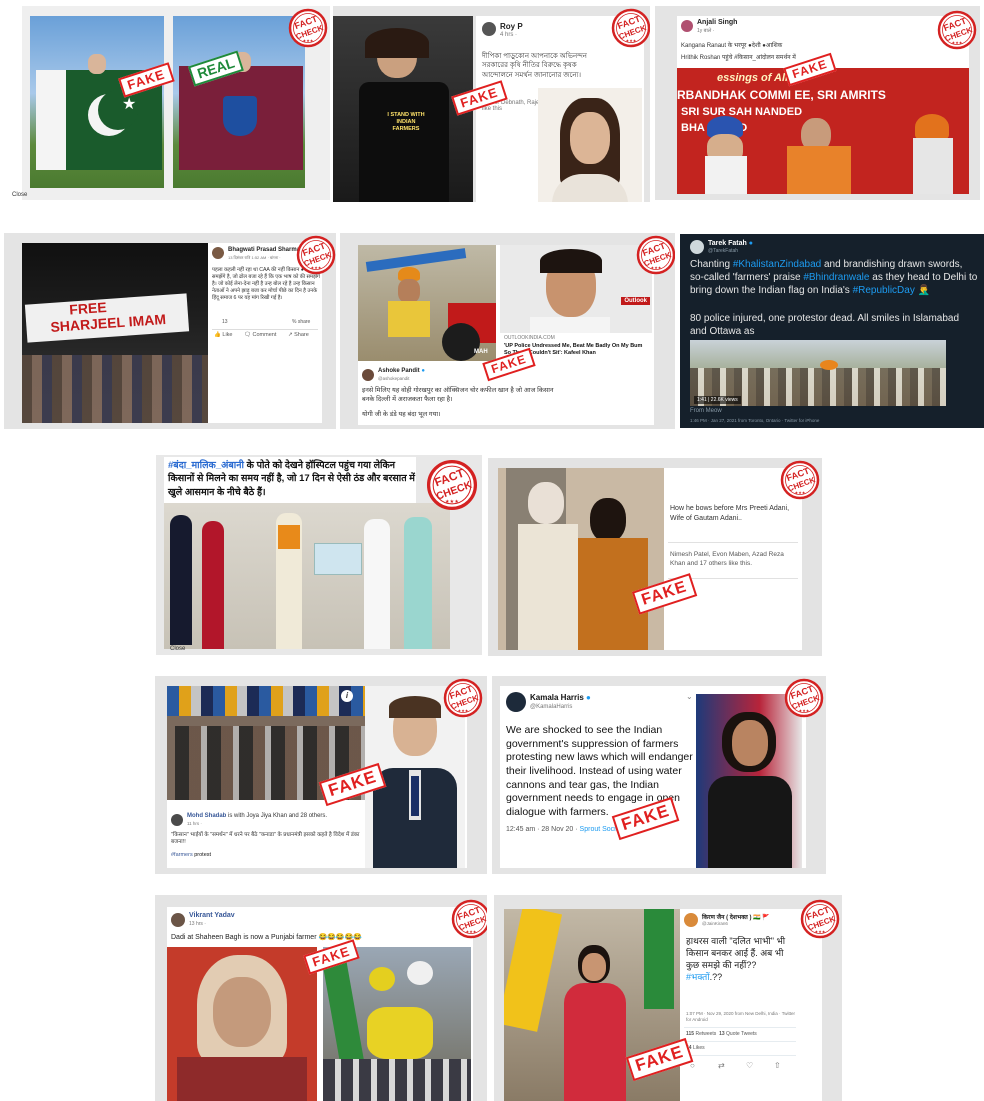  I want to click on share-button: ↗ Share, so click(298, 335).